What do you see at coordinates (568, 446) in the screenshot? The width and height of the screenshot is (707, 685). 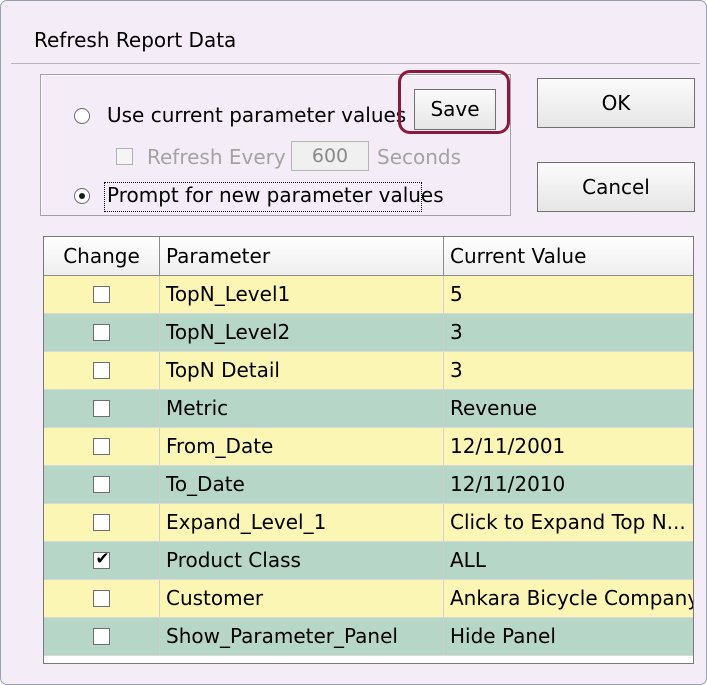 I see `current-value-cell: 12/11/2001` at bounding box center [568, 446].